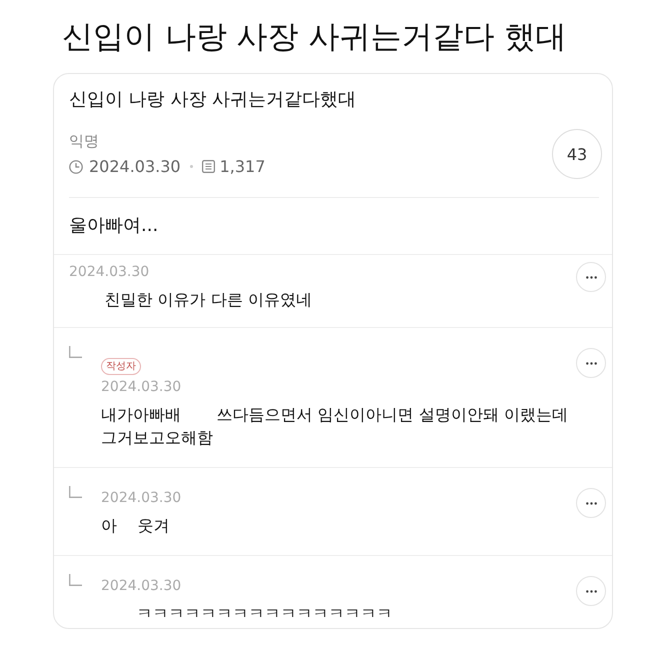 The height and width of the screenshot is (648, 666). I want to click on comment-text: ㅋㅋㅋㅋㅋㅋㅋㅋㅋㅋㅋㅋㅋㅋㅋㅋ, so click(264, 614).